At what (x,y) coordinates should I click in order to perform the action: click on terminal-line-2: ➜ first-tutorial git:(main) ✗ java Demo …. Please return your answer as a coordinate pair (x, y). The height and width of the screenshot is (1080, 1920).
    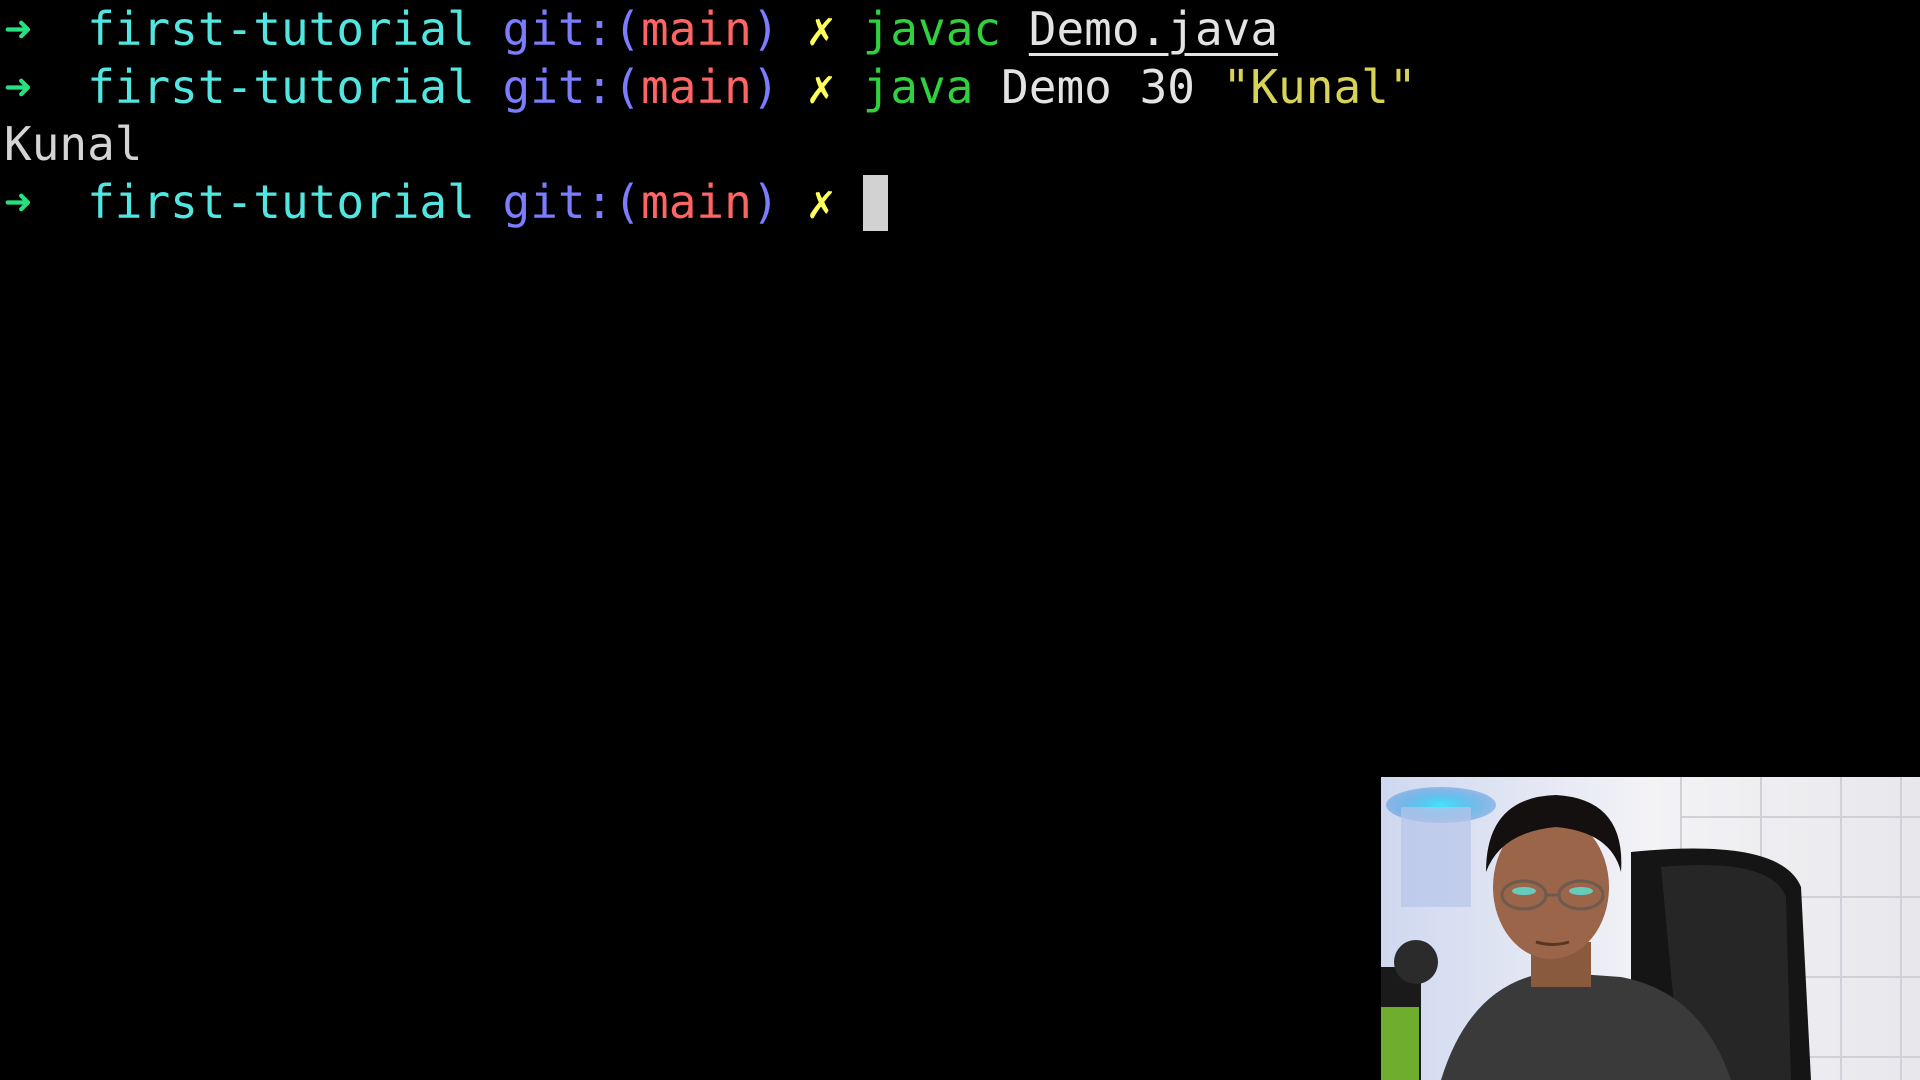
    Looking at the image, I should click on (710, 87).